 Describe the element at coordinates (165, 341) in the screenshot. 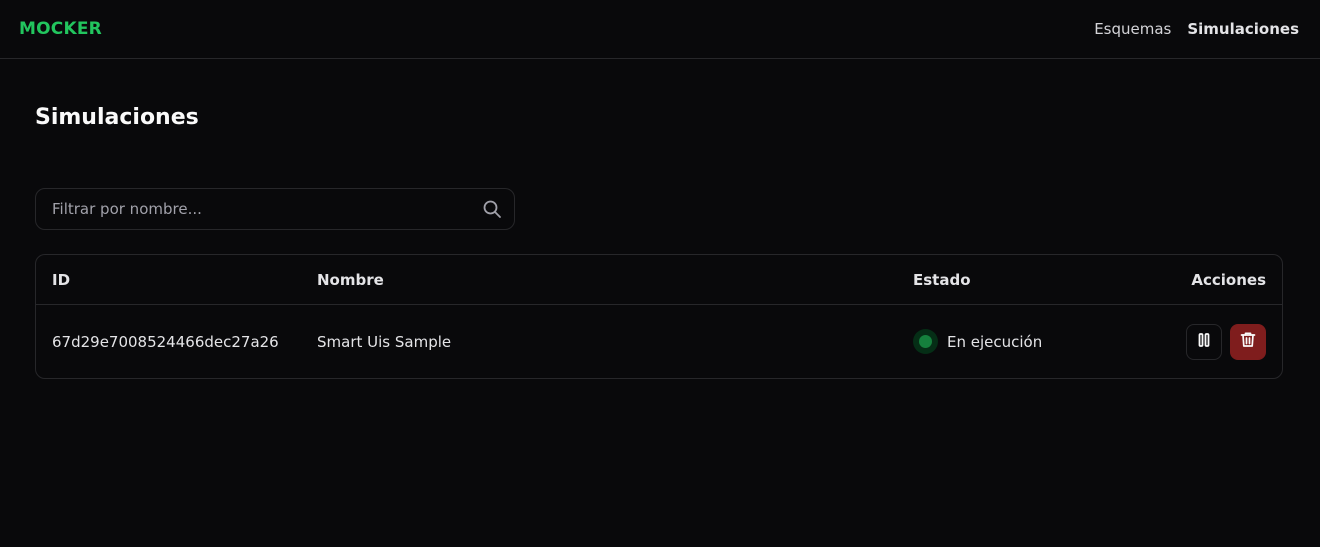

I see `row-id: 67d29e7008524466dec27a26` at that location.